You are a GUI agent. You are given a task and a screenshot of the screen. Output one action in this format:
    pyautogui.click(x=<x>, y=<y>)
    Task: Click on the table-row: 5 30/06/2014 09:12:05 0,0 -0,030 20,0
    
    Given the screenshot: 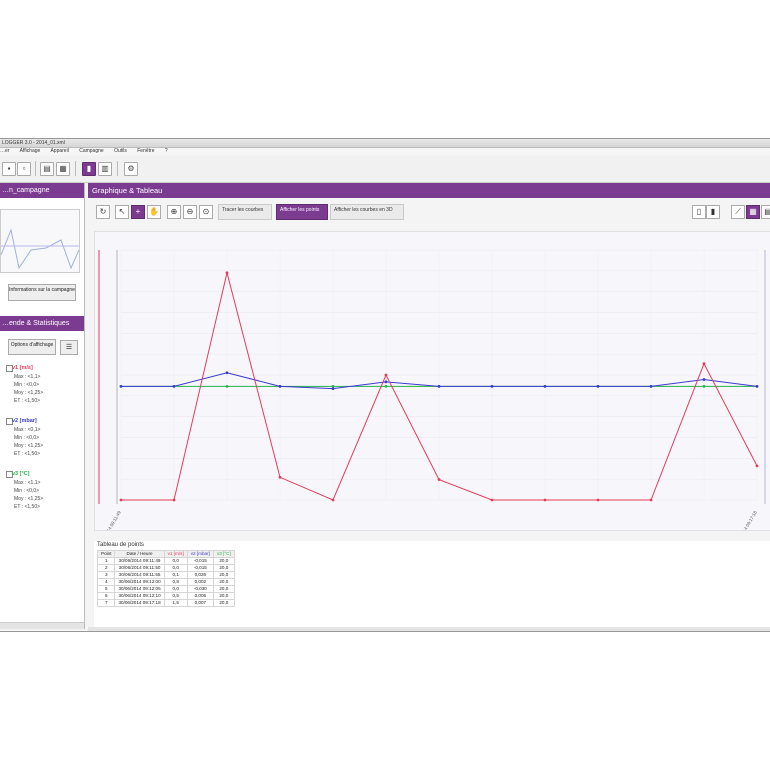 What is the action you would take?
    pyautogui.click(x=165, y=589)
    